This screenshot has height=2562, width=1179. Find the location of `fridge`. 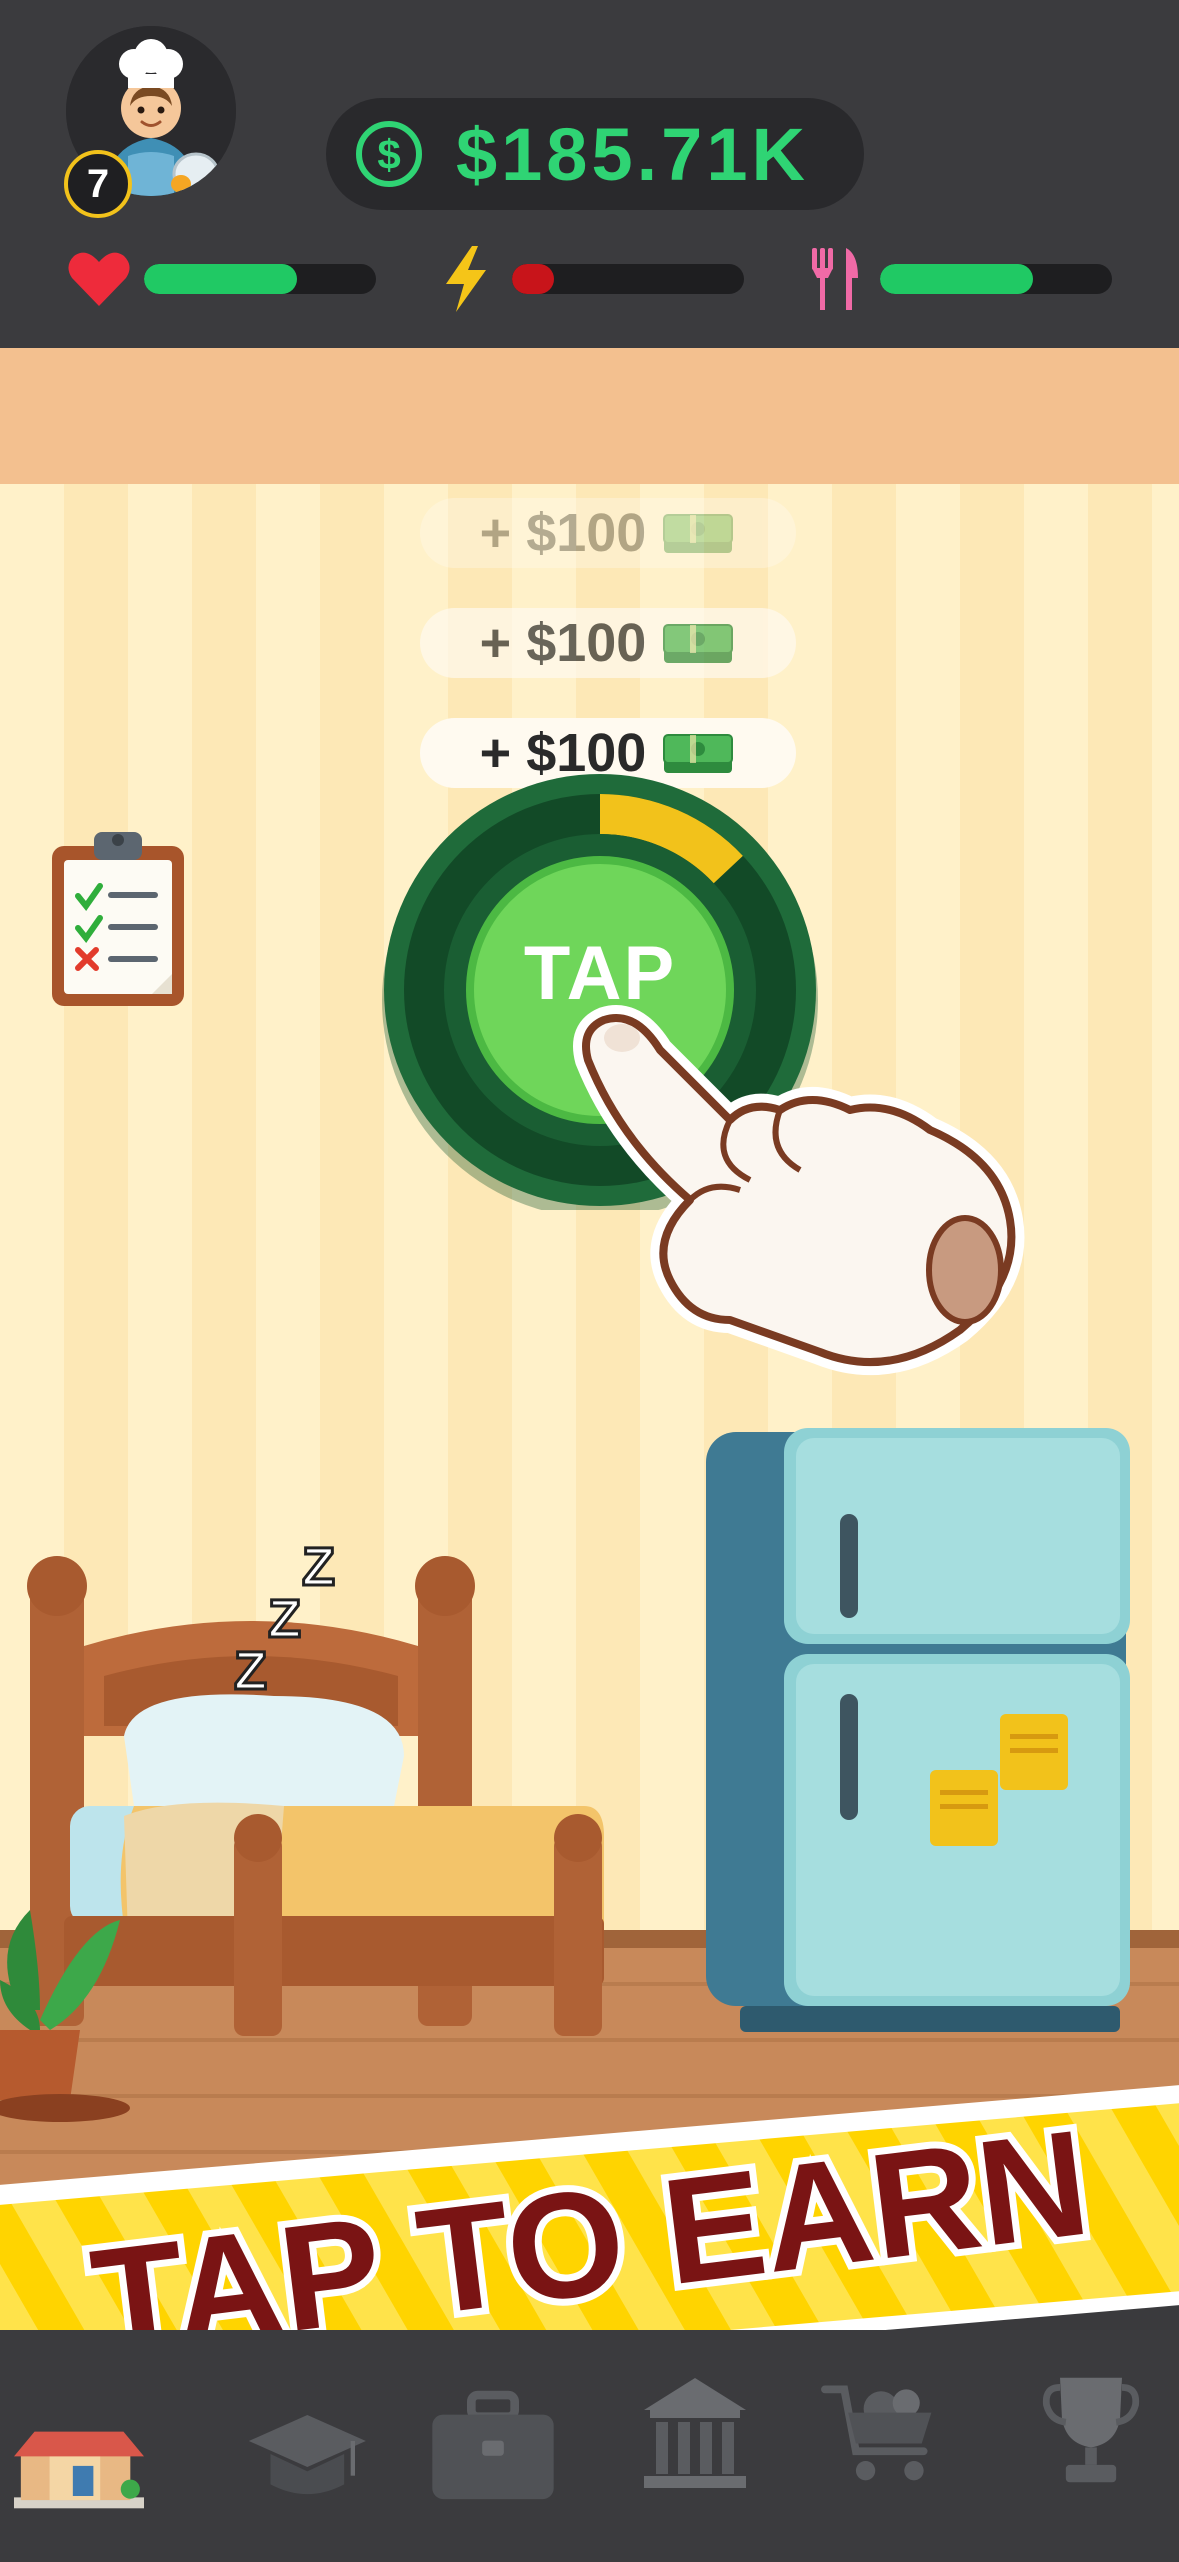

fridge is located at coordinates (919, 1734).